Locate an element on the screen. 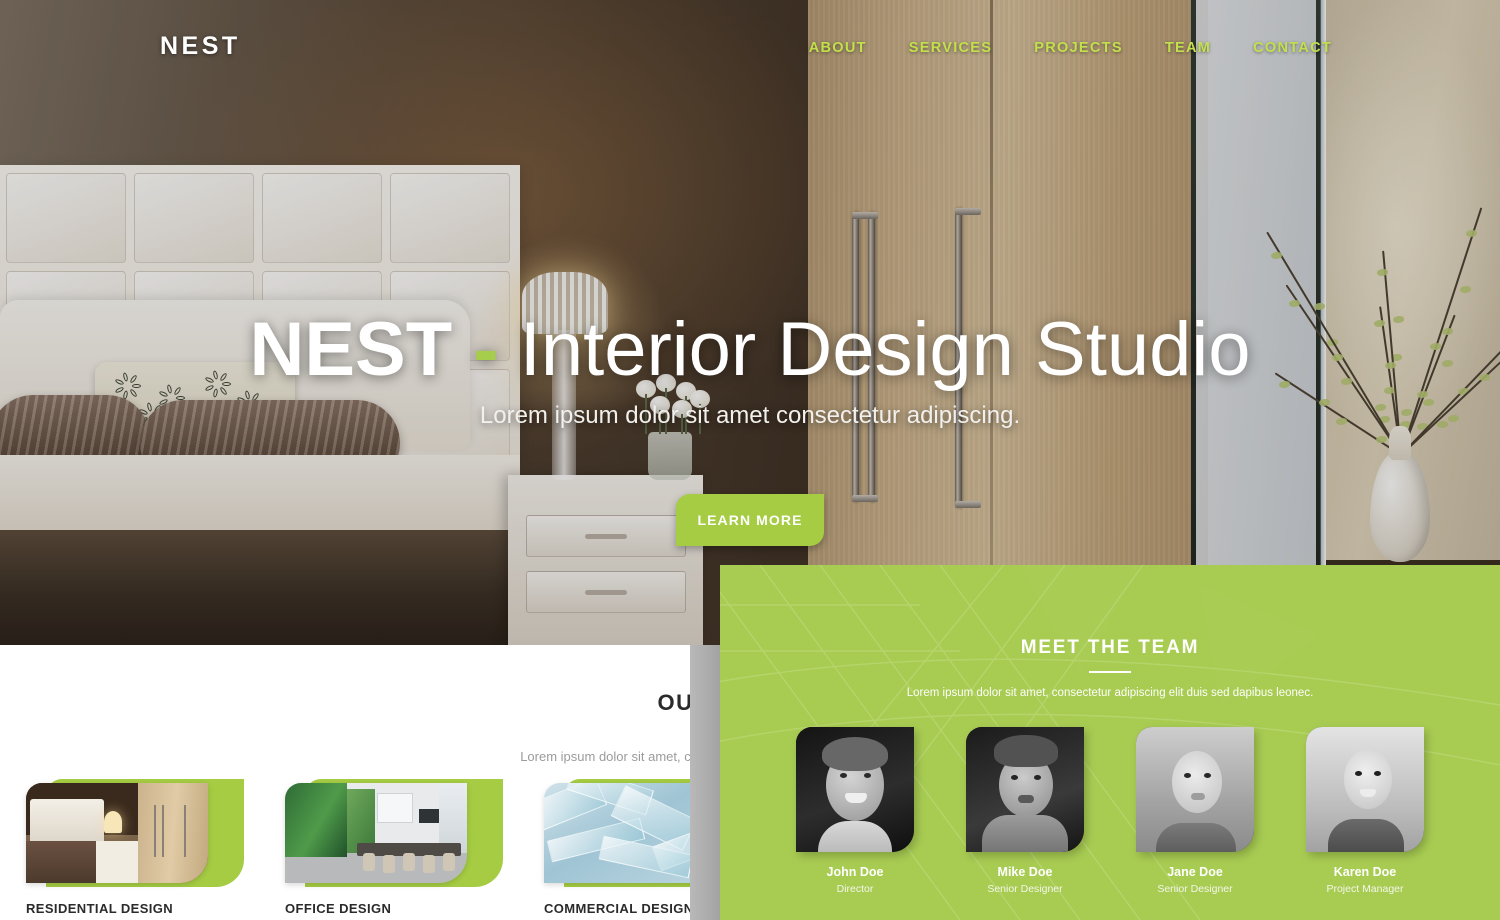 This screenshot has height=920, width=1500. team-heading: MEET THE TEAM is located at coordinates (1110, 647).